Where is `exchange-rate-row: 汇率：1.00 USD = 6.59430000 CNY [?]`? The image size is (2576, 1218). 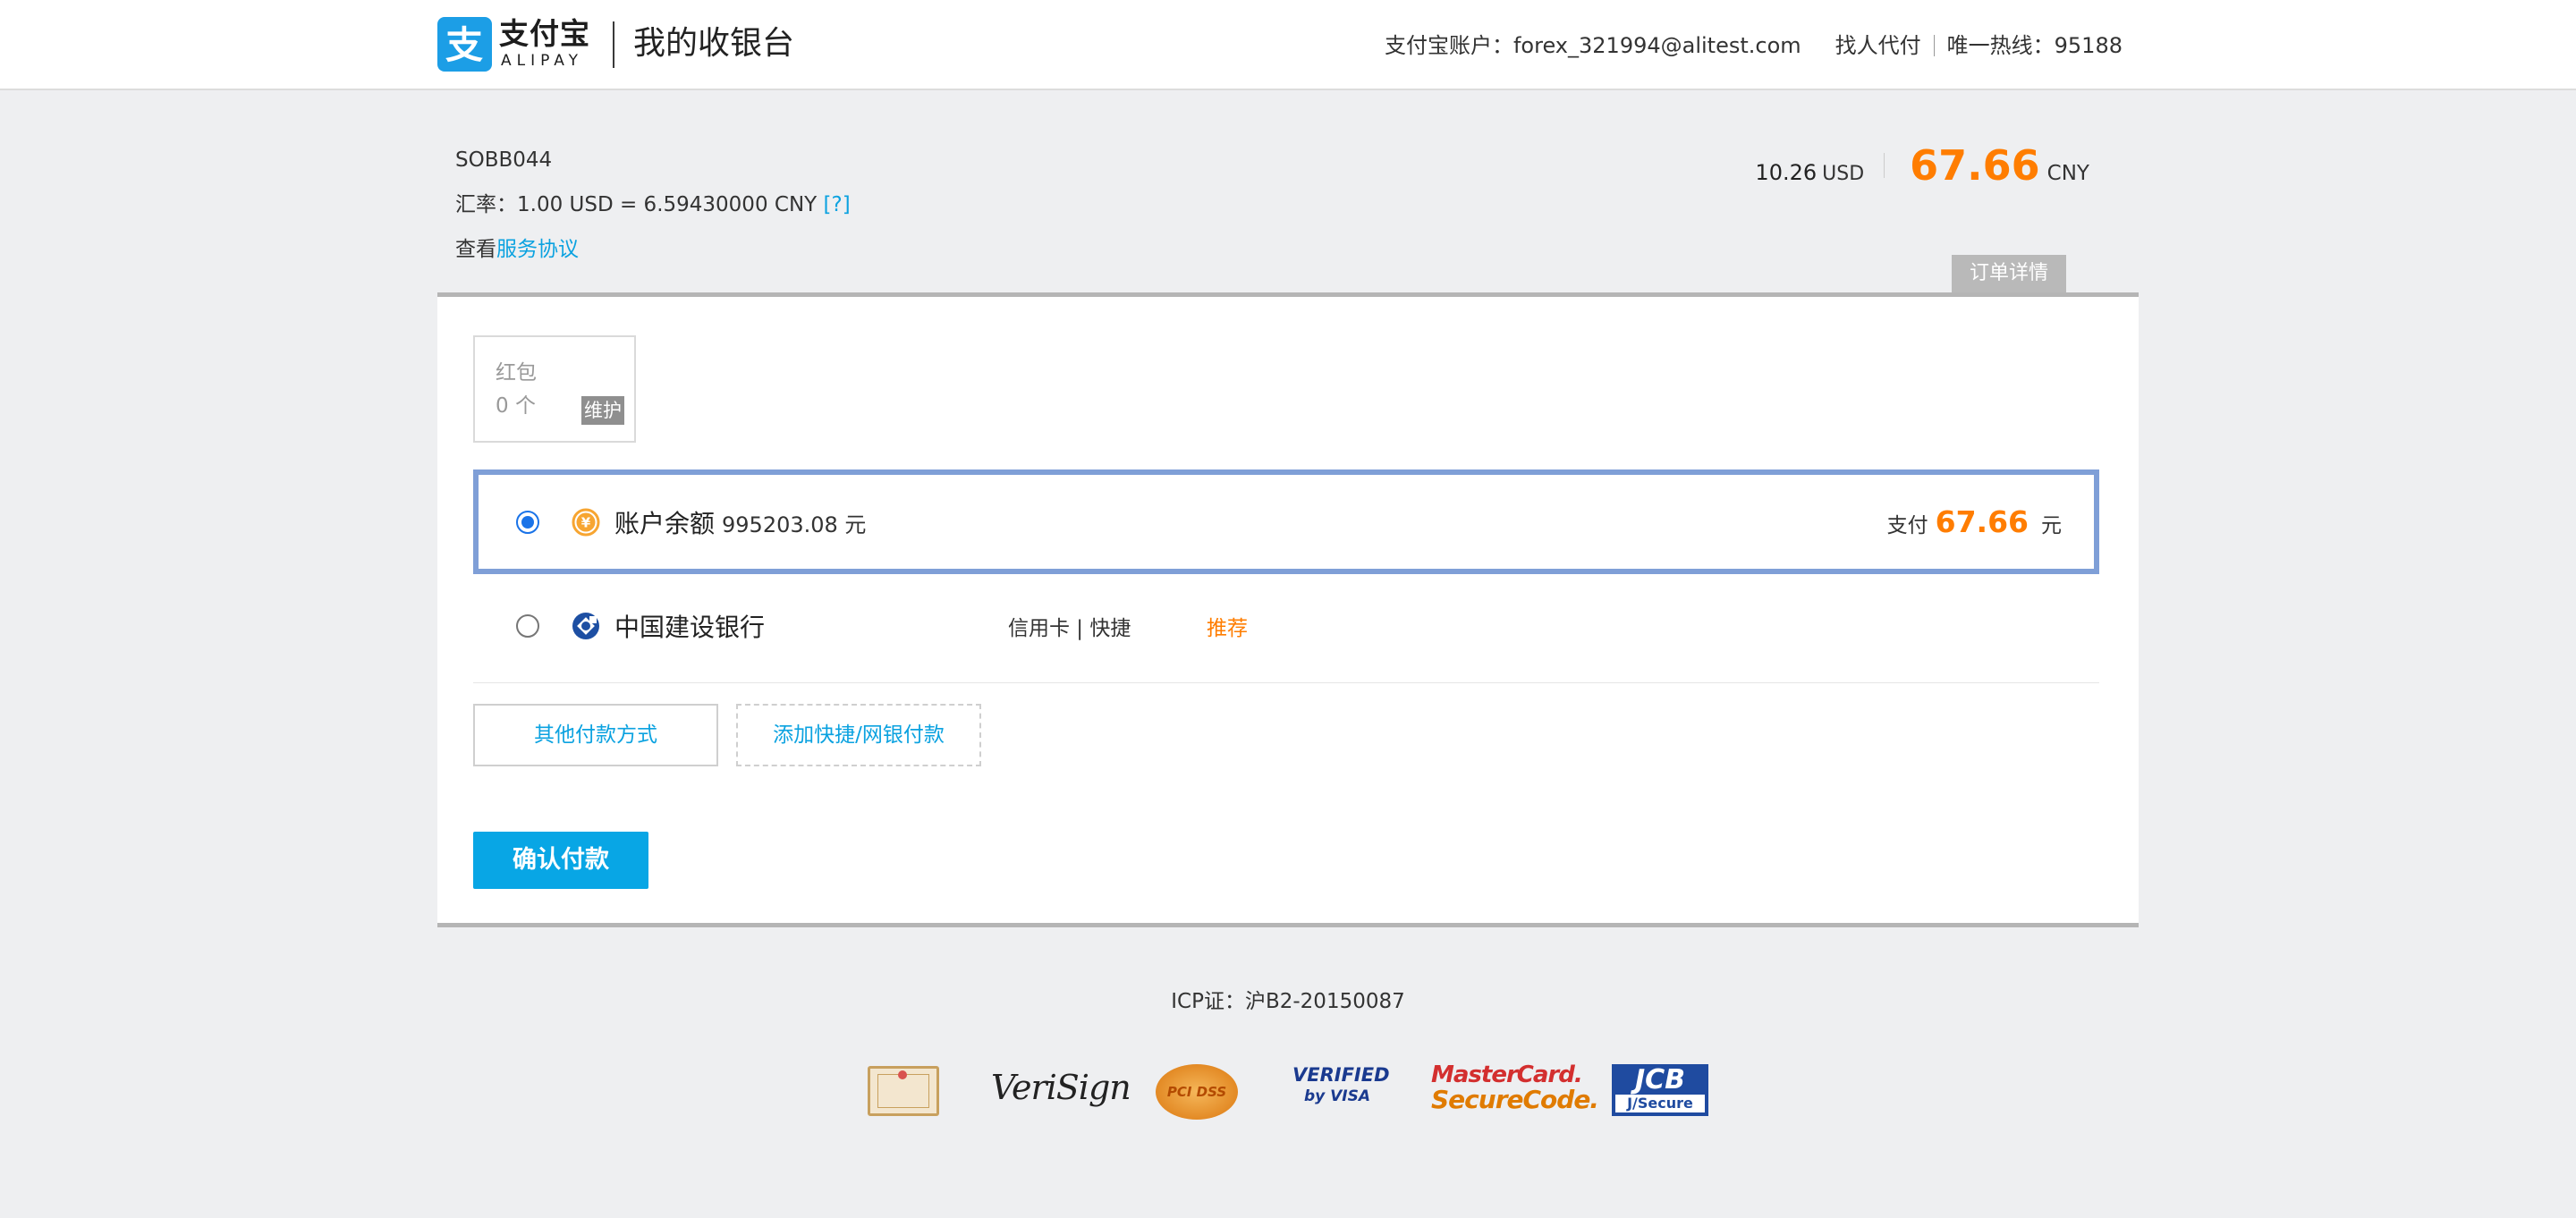
exchange-rate-row: 汇率：1.00 USD = 6.59430000 CNY [?] is located at coordinates (653, 213).